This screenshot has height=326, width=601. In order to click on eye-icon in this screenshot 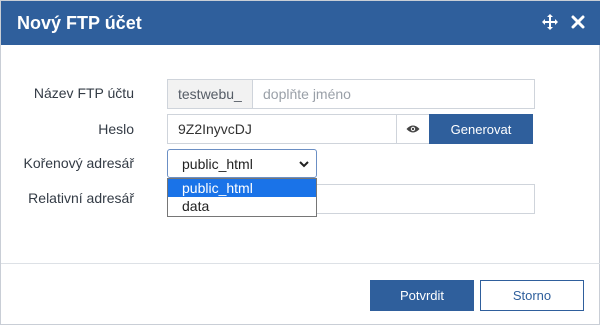, I will do `click(413, 129)`.